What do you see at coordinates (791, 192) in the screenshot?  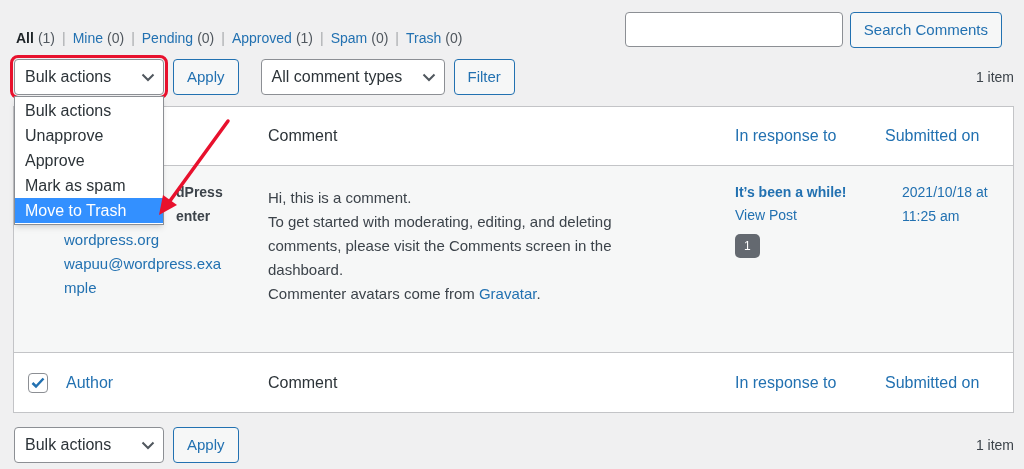 I see `post-link: It’s been a while!` at bounding box center [791, 192].